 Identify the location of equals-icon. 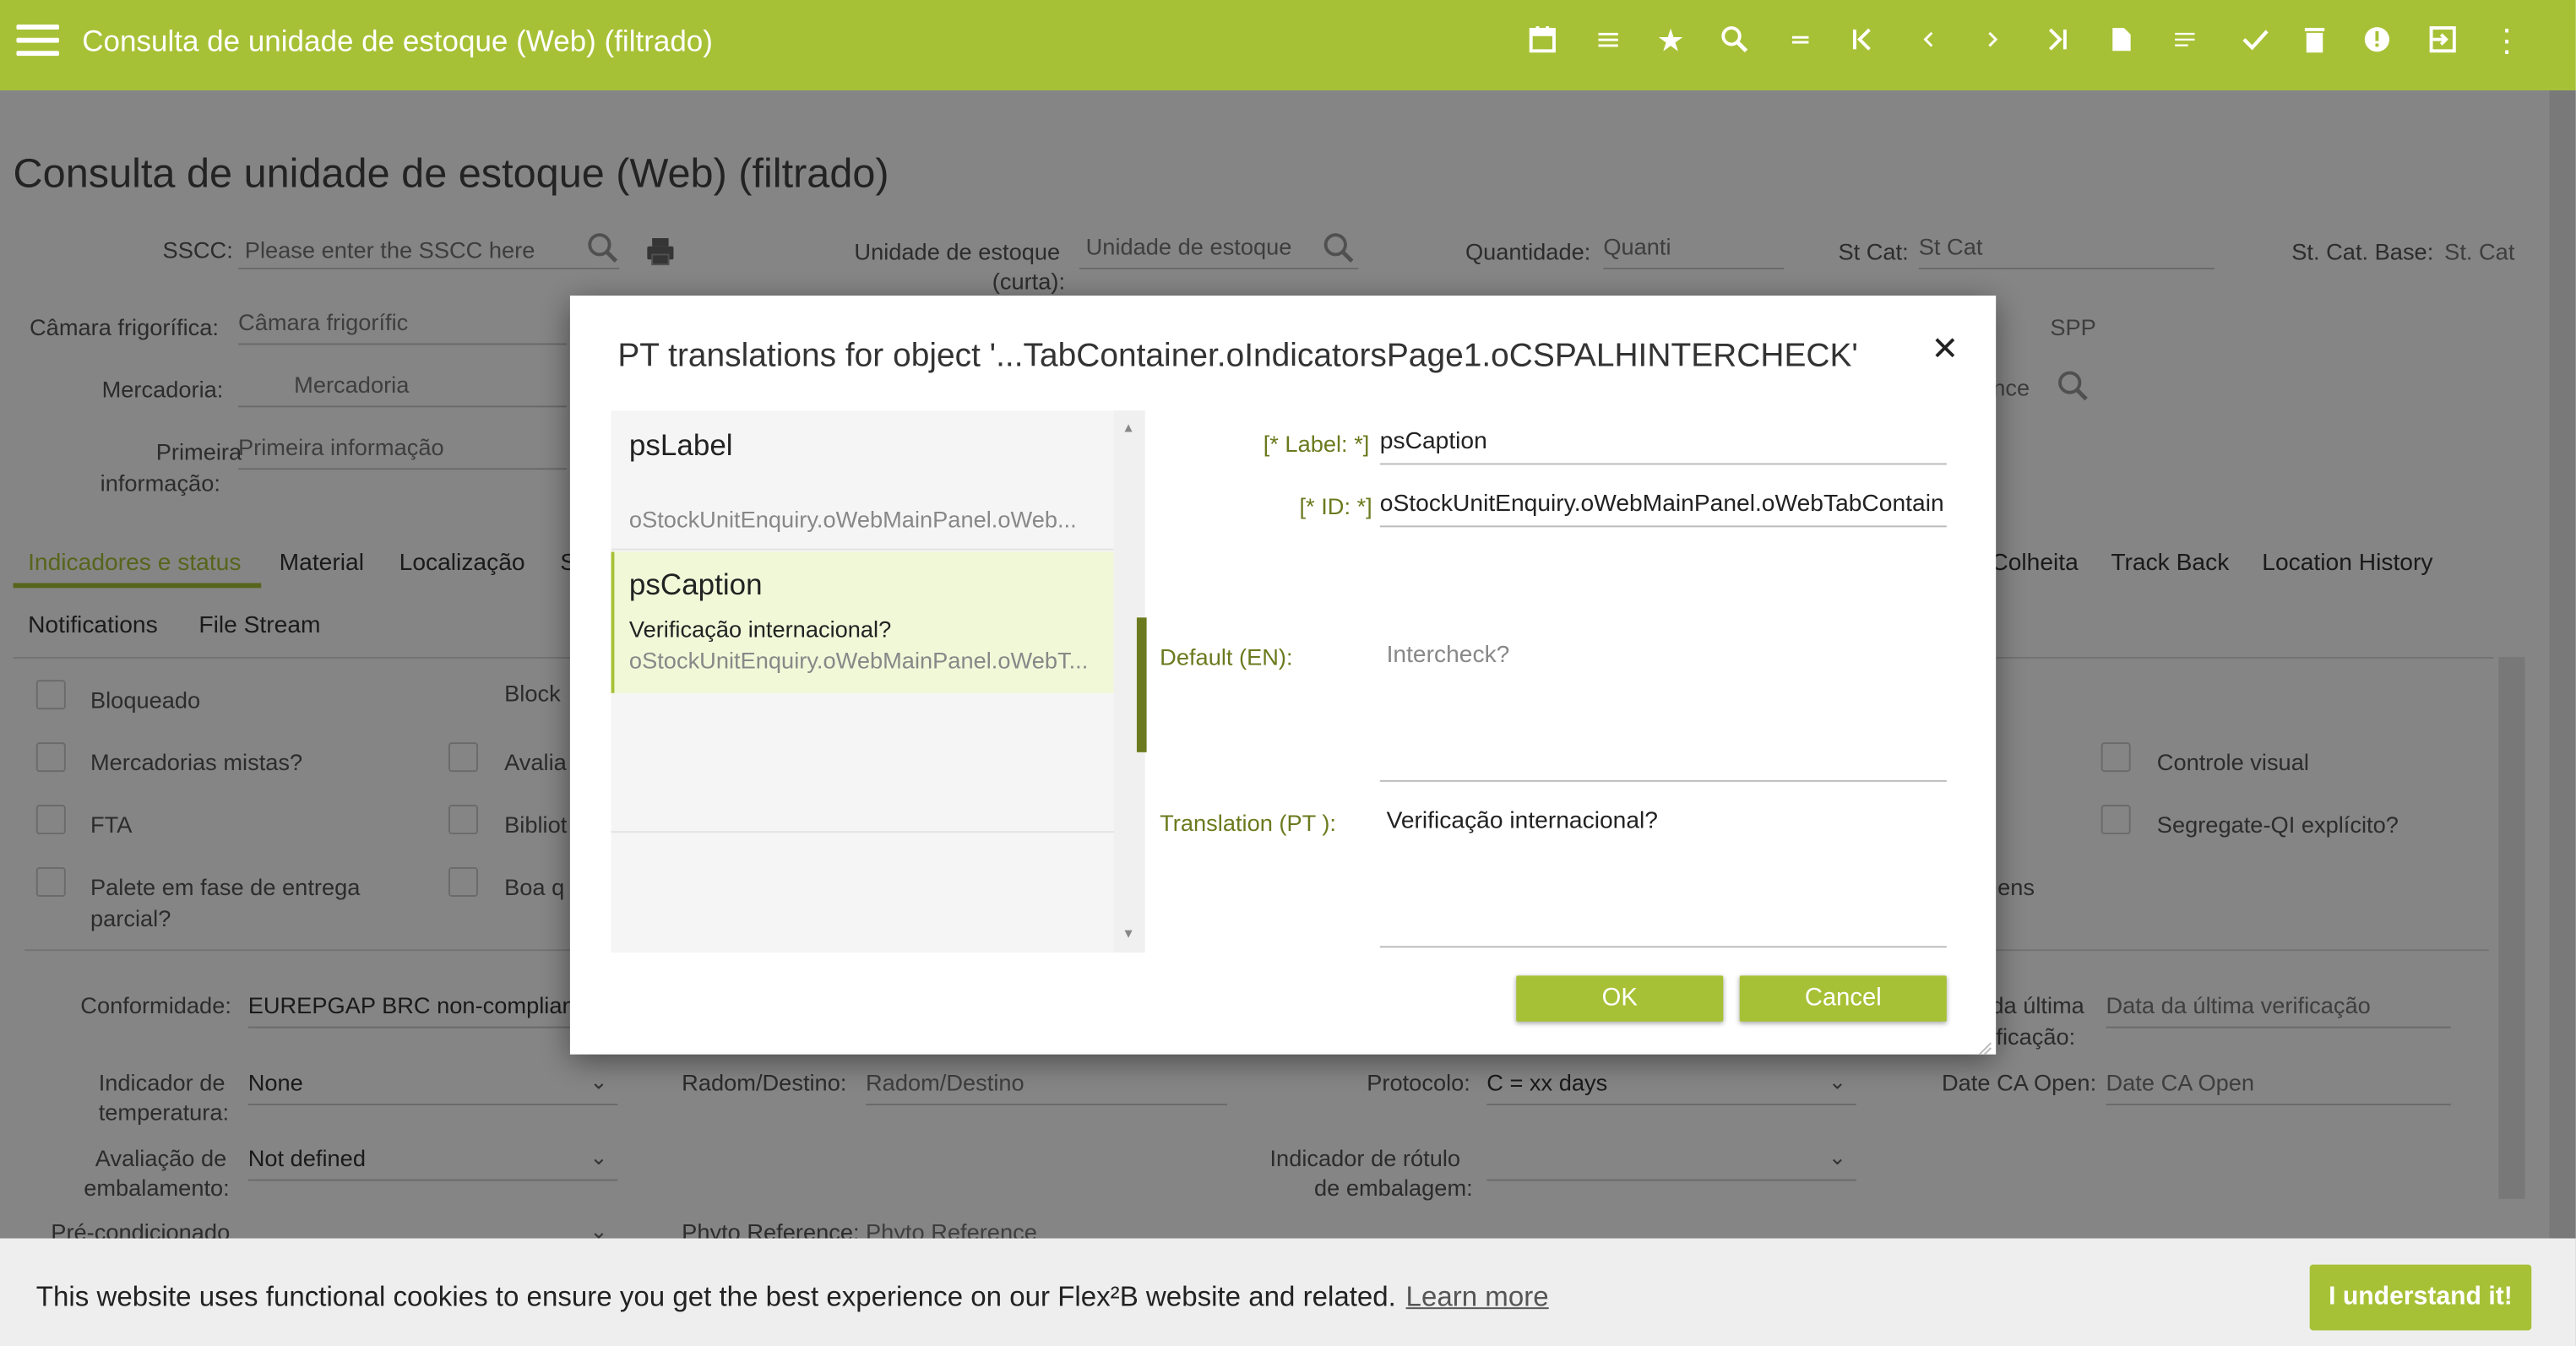
(1800, 42).